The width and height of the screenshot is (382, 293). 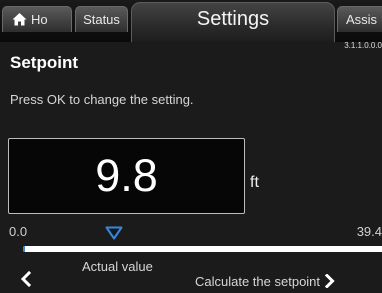 I want to click on tab-status: Status, so click(x=101, y=19).